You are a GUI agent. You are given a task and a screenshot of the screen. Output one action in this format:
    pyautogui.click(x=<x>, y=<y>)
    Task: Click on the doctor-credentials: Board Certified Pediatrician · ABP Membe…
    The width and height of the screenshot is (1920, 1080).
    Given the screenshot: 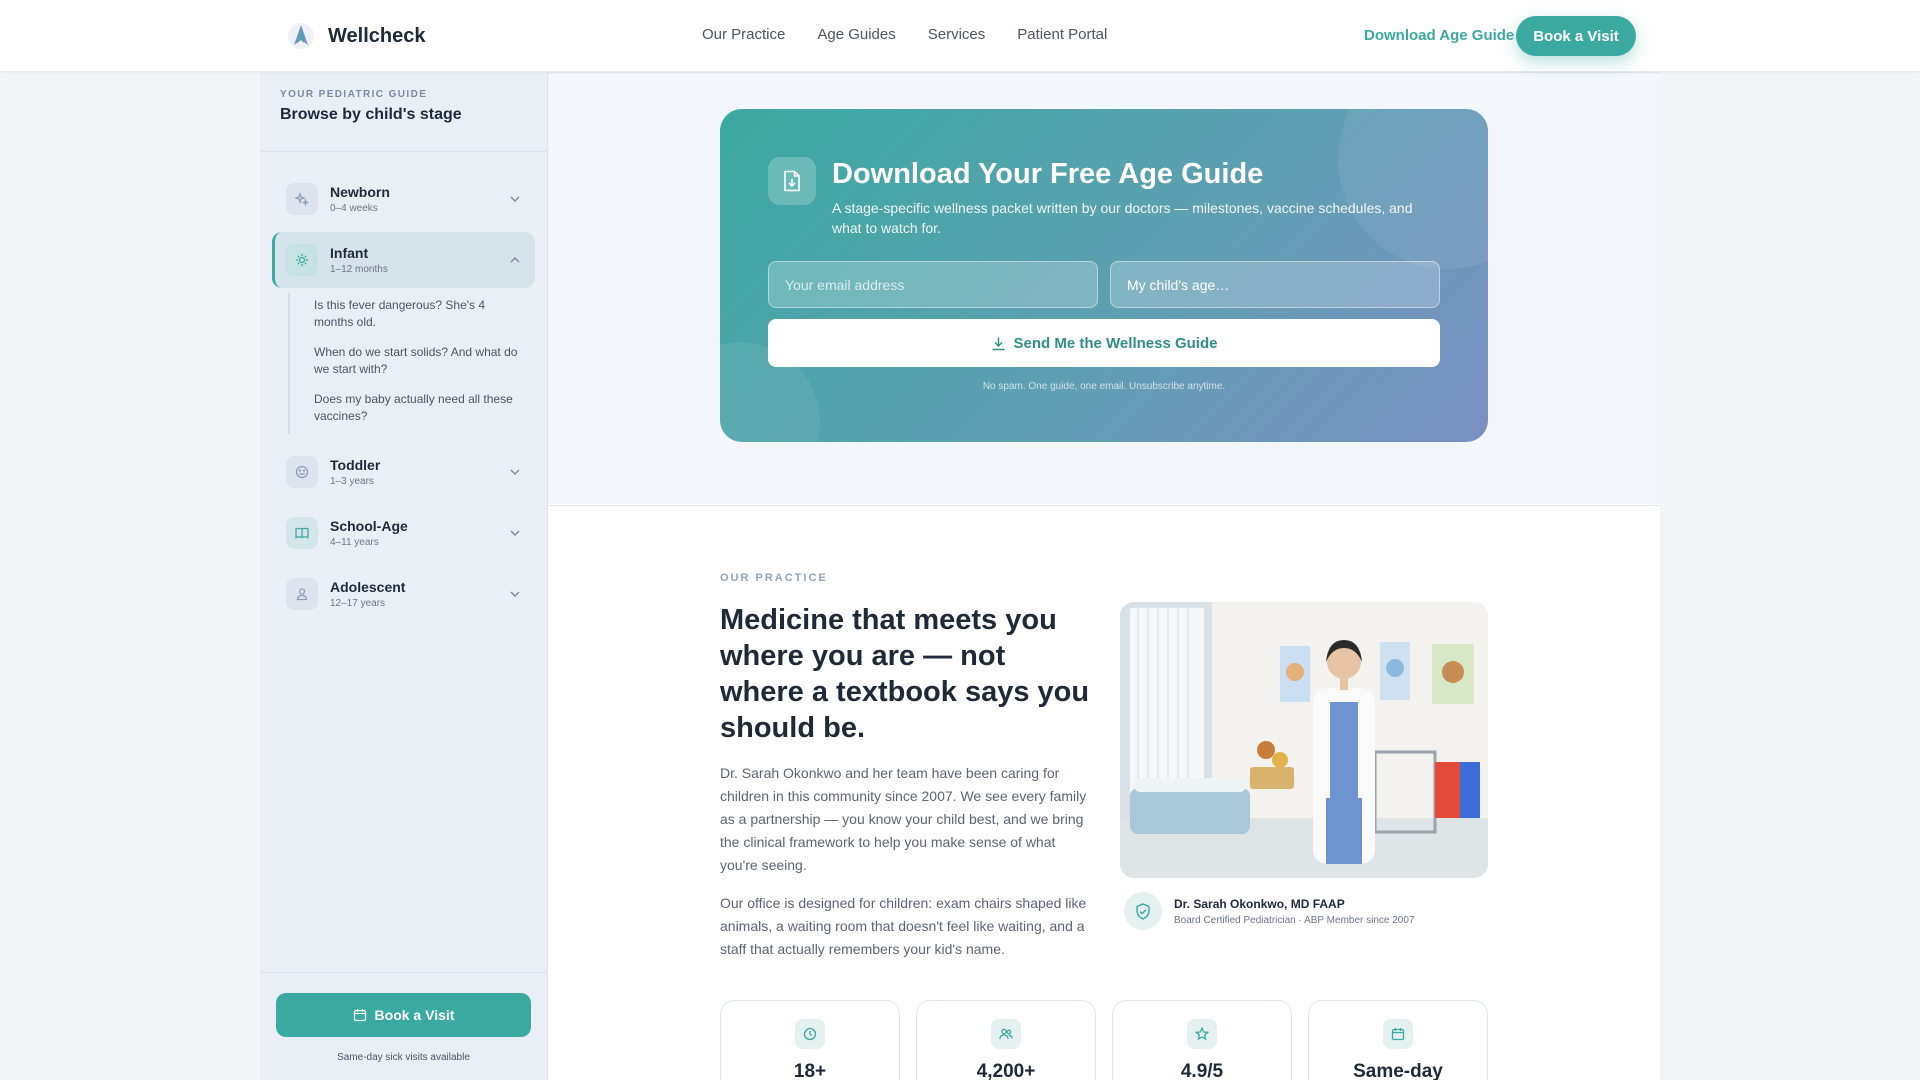 What is the action you would take?
    pyautogui.click(x=1294, y=920)
    